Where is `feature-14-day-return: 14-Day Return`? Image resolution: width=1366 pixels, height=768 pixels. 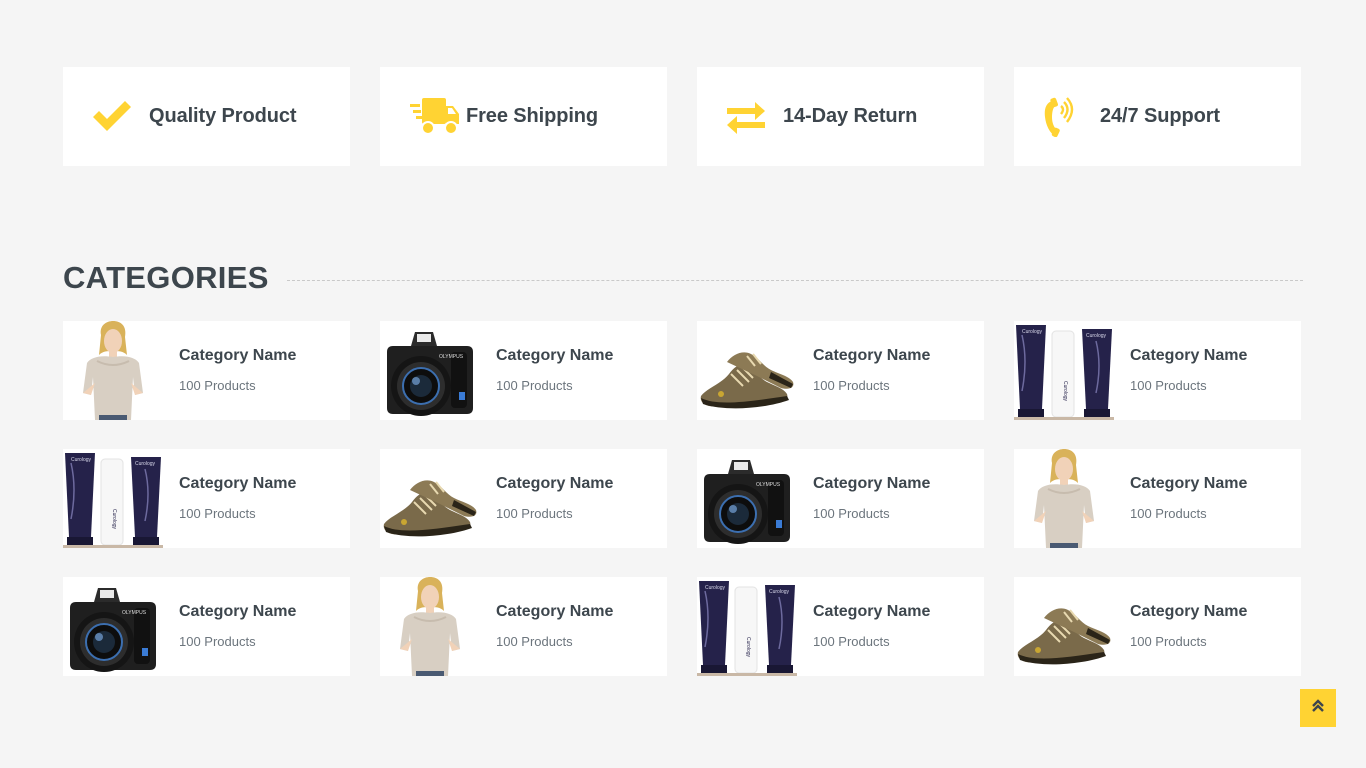
feature-14-day-return: 14-Day Return is located at coordinates (840, 116).